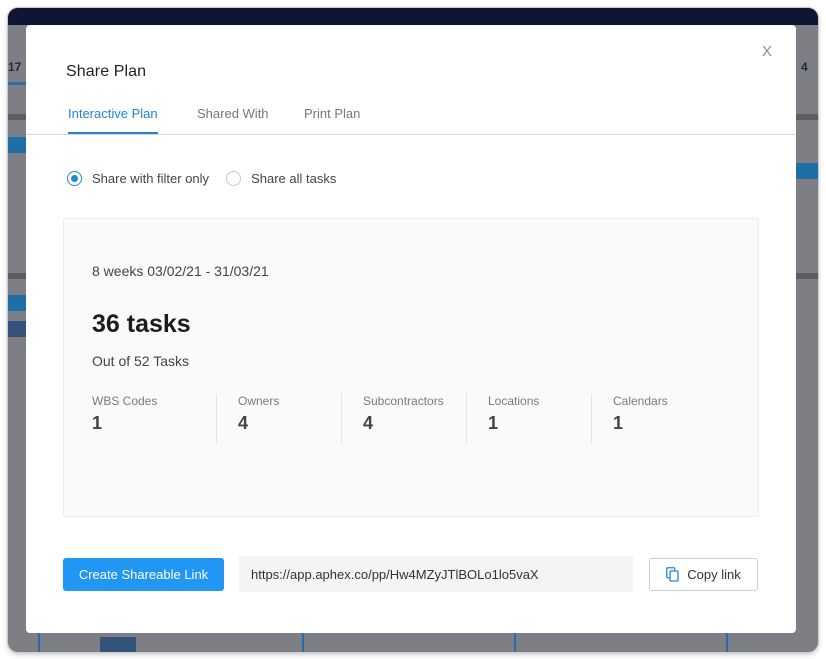  I want to click on stat-label: WBS Codes, so click(125, 401).